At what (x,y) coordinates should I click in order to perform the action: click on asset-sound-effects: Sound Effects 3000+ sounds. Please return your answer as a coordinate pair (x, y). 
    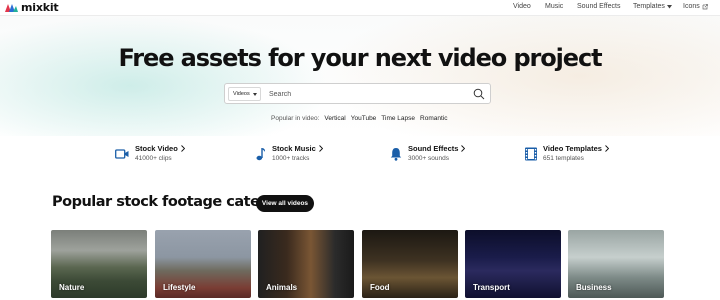
    Looking at the image, I should click on (428, 153).